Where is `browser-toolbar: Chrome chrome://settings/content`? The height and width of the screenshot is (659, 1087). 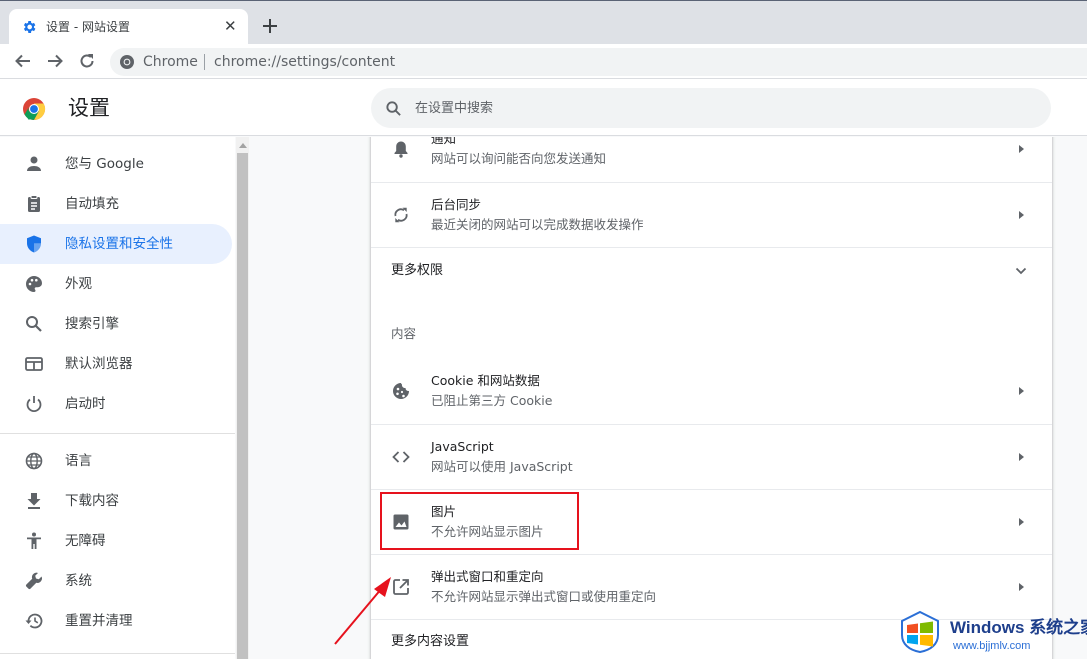
browser-toolbar: Chrome chrome://settings/content is located at coordinates (543, 61).